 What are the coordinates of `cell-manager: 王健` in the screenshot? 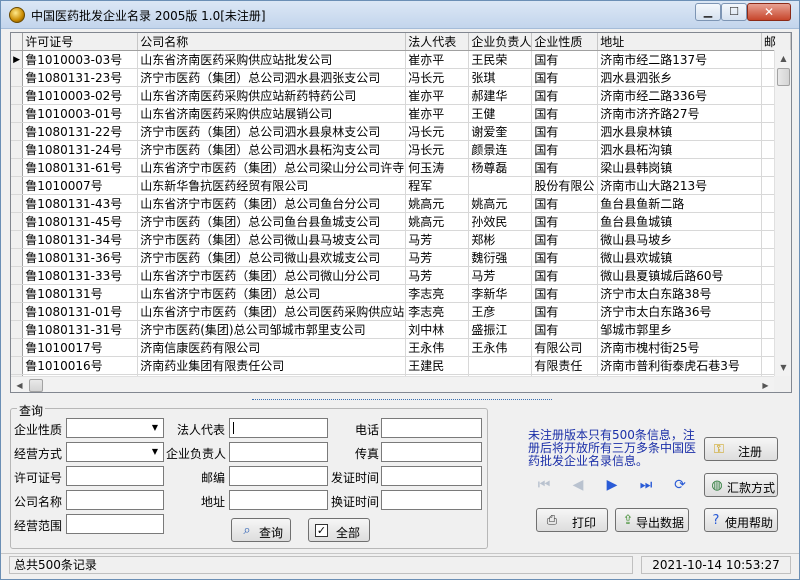 It's located at (500, 113).